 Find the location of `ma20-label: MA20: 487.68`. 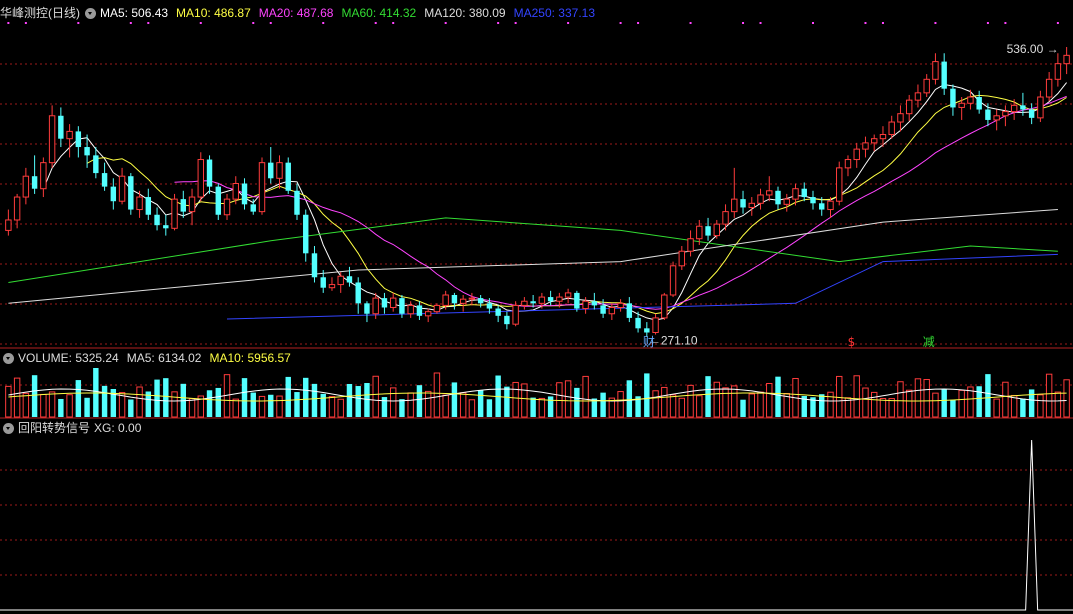

ma20-label: MA20: 487.68 is located at coordinates (296, 13).